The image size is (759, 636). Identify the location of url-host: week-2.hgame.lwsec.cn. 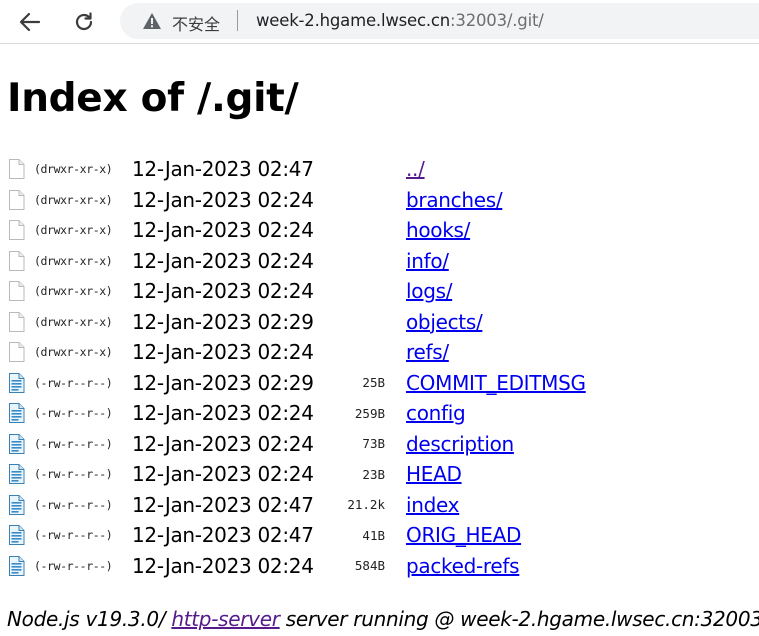
(353, 20).